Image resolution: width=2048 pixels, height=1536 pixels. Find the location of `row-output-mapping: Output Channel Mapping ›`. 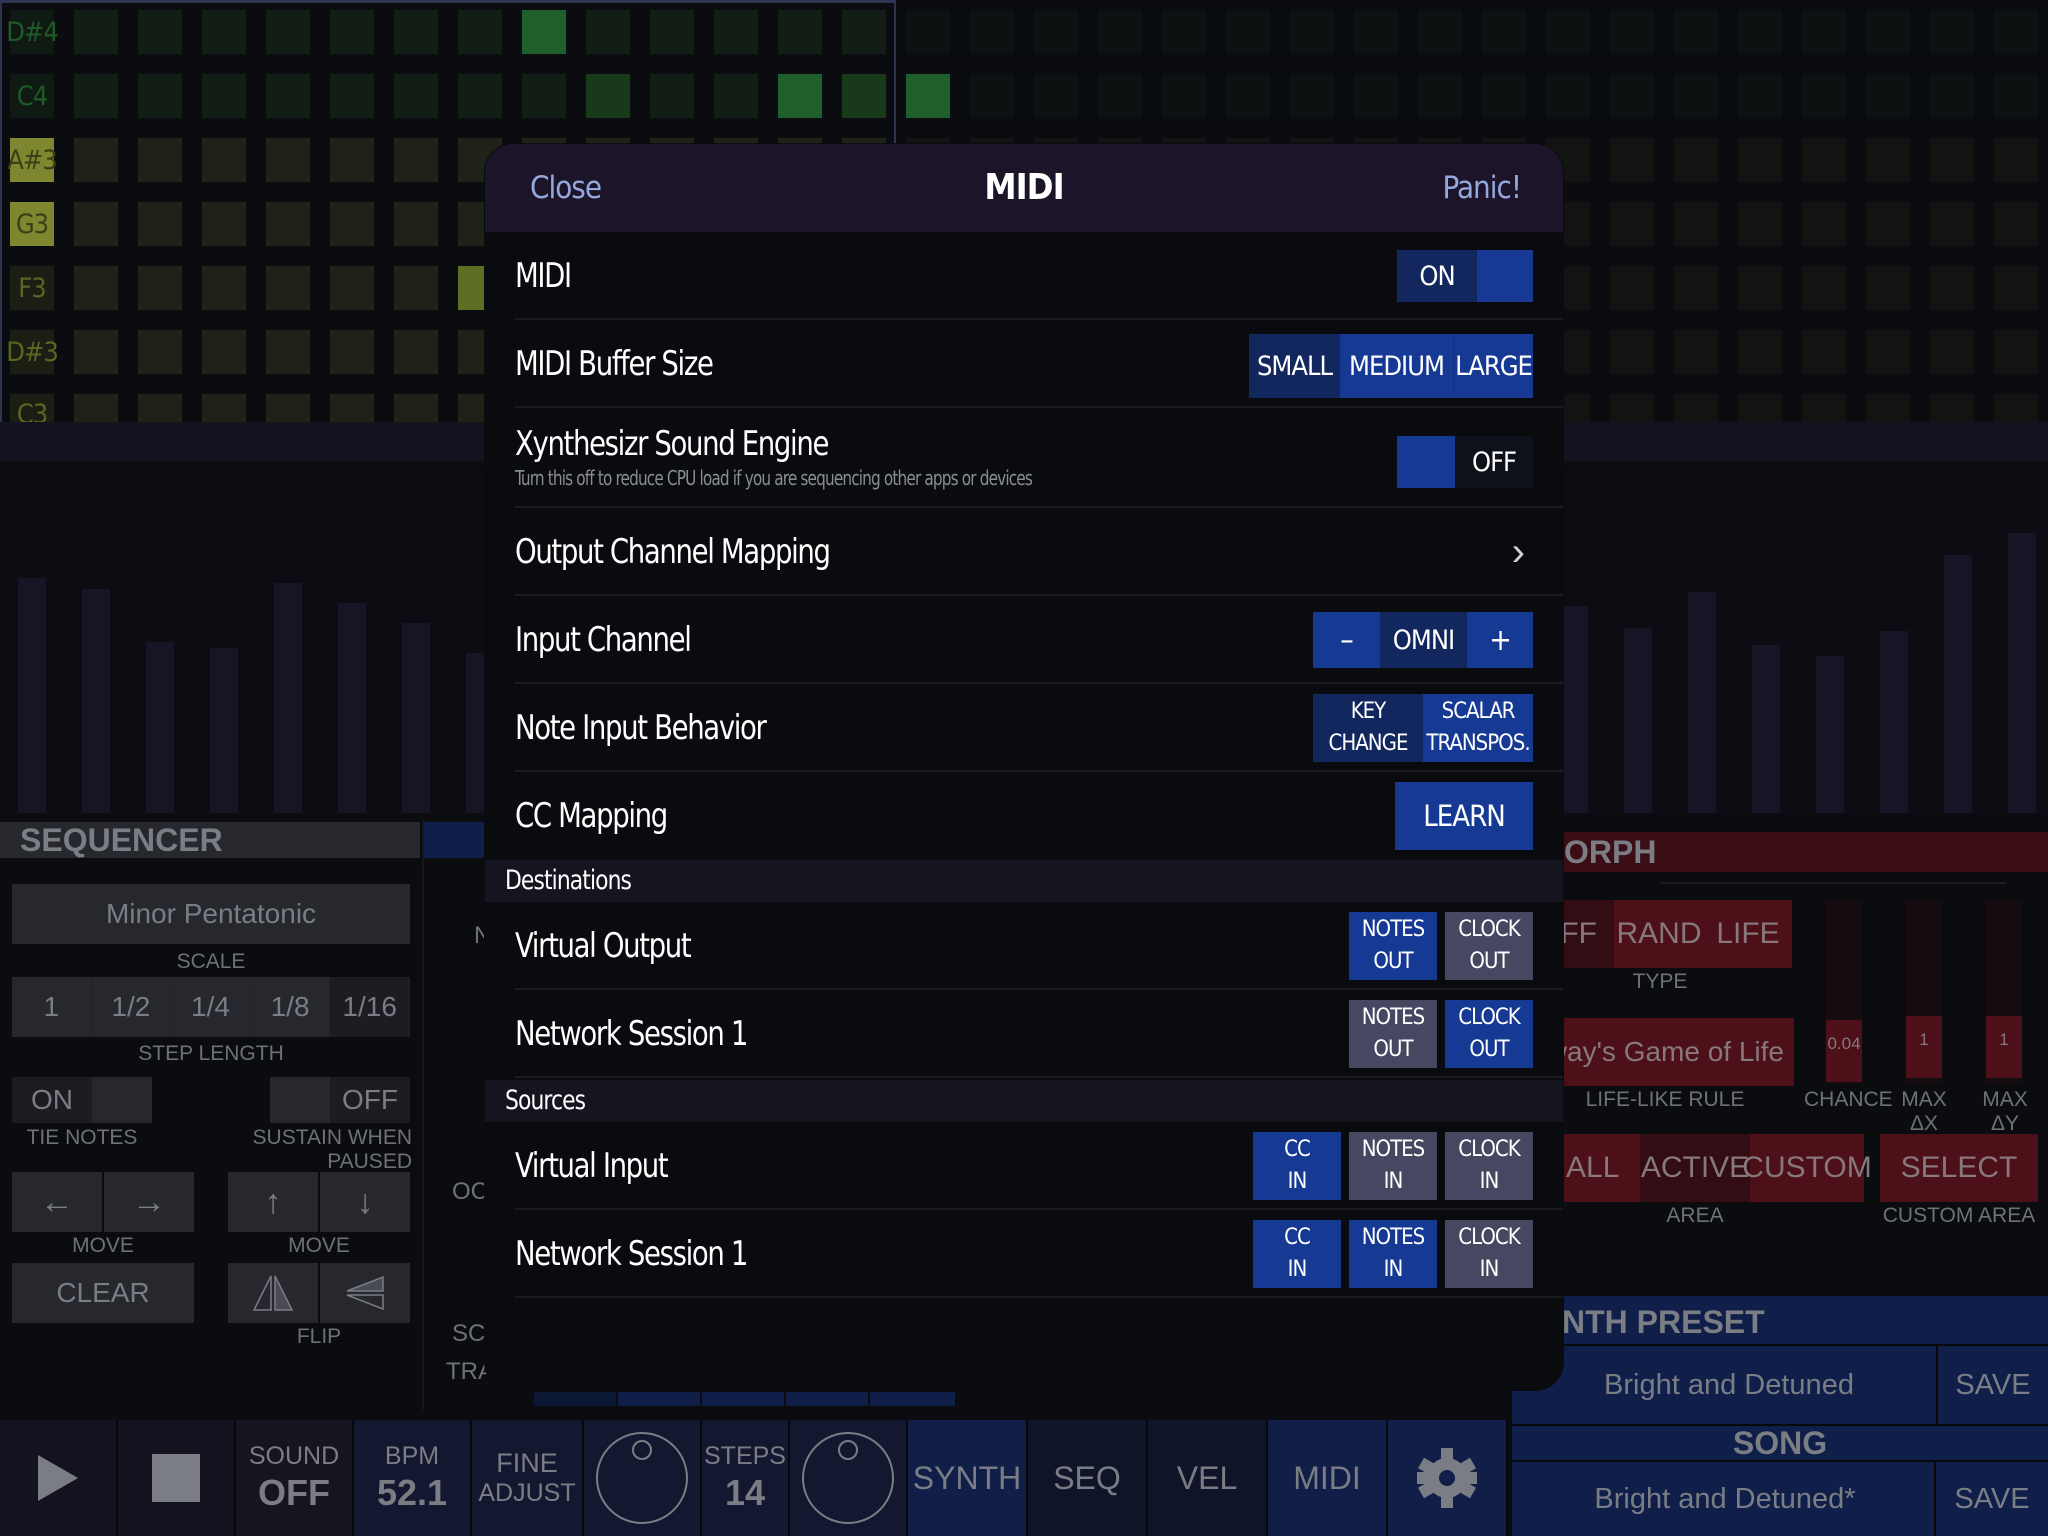

row-output-mapping: Output Channel Mapping › is located at coordinates (1024, 552).